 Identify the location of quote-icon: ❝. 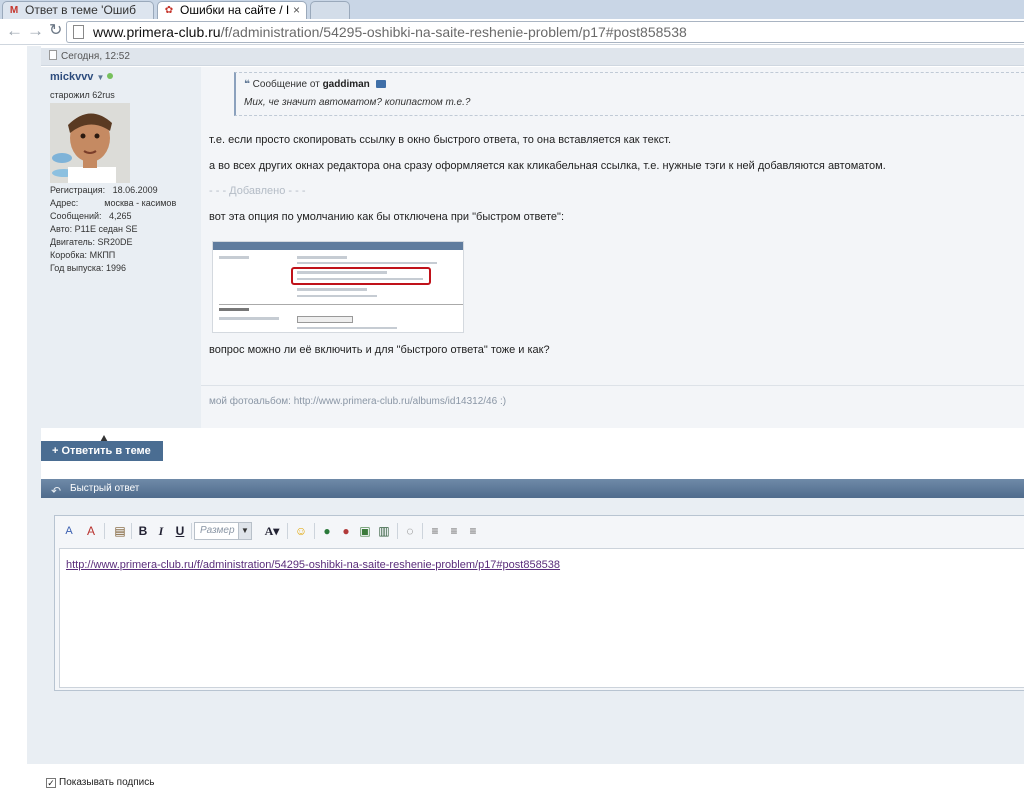
(247, 84).